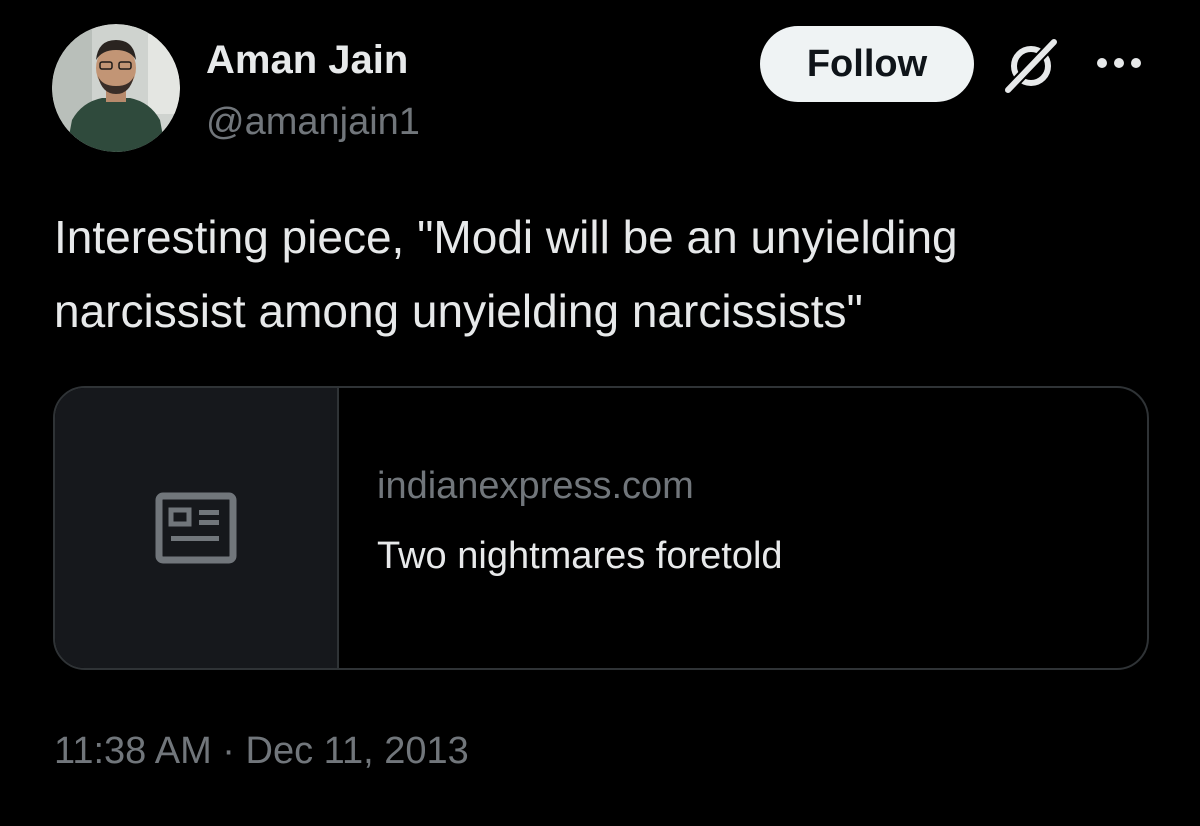 This screenshot has width=1200, height=826. I want to click on avatar, so click(116, 88).